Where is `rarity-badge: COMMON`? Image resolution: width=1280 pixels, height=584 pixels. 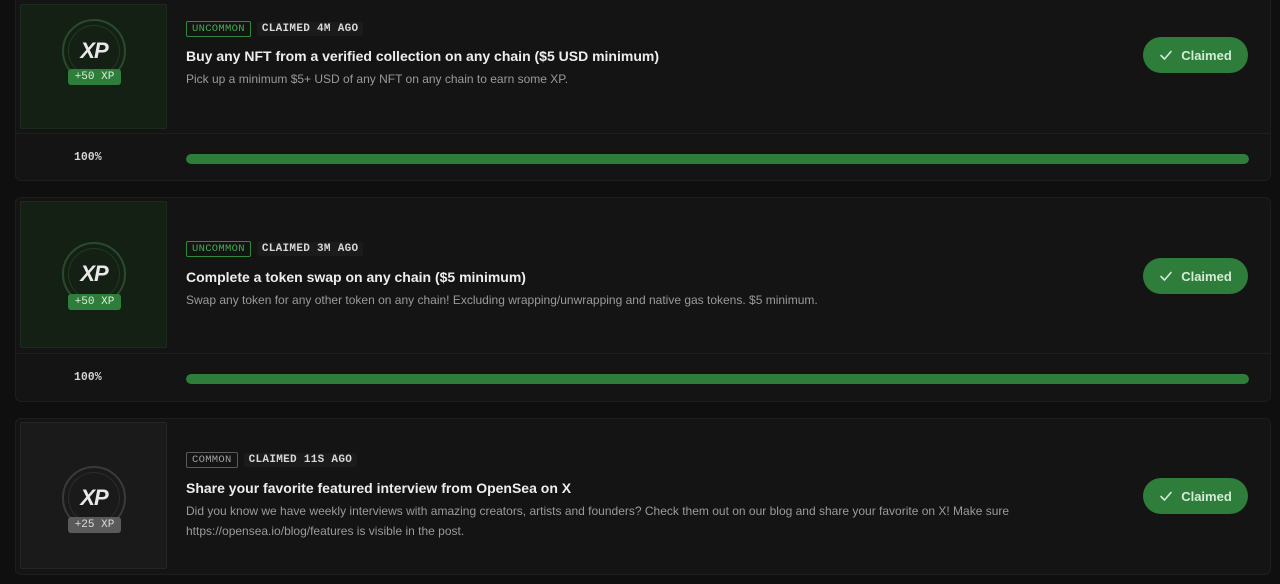 rarity-badge: COMMON is located at coordinates (212, 460).